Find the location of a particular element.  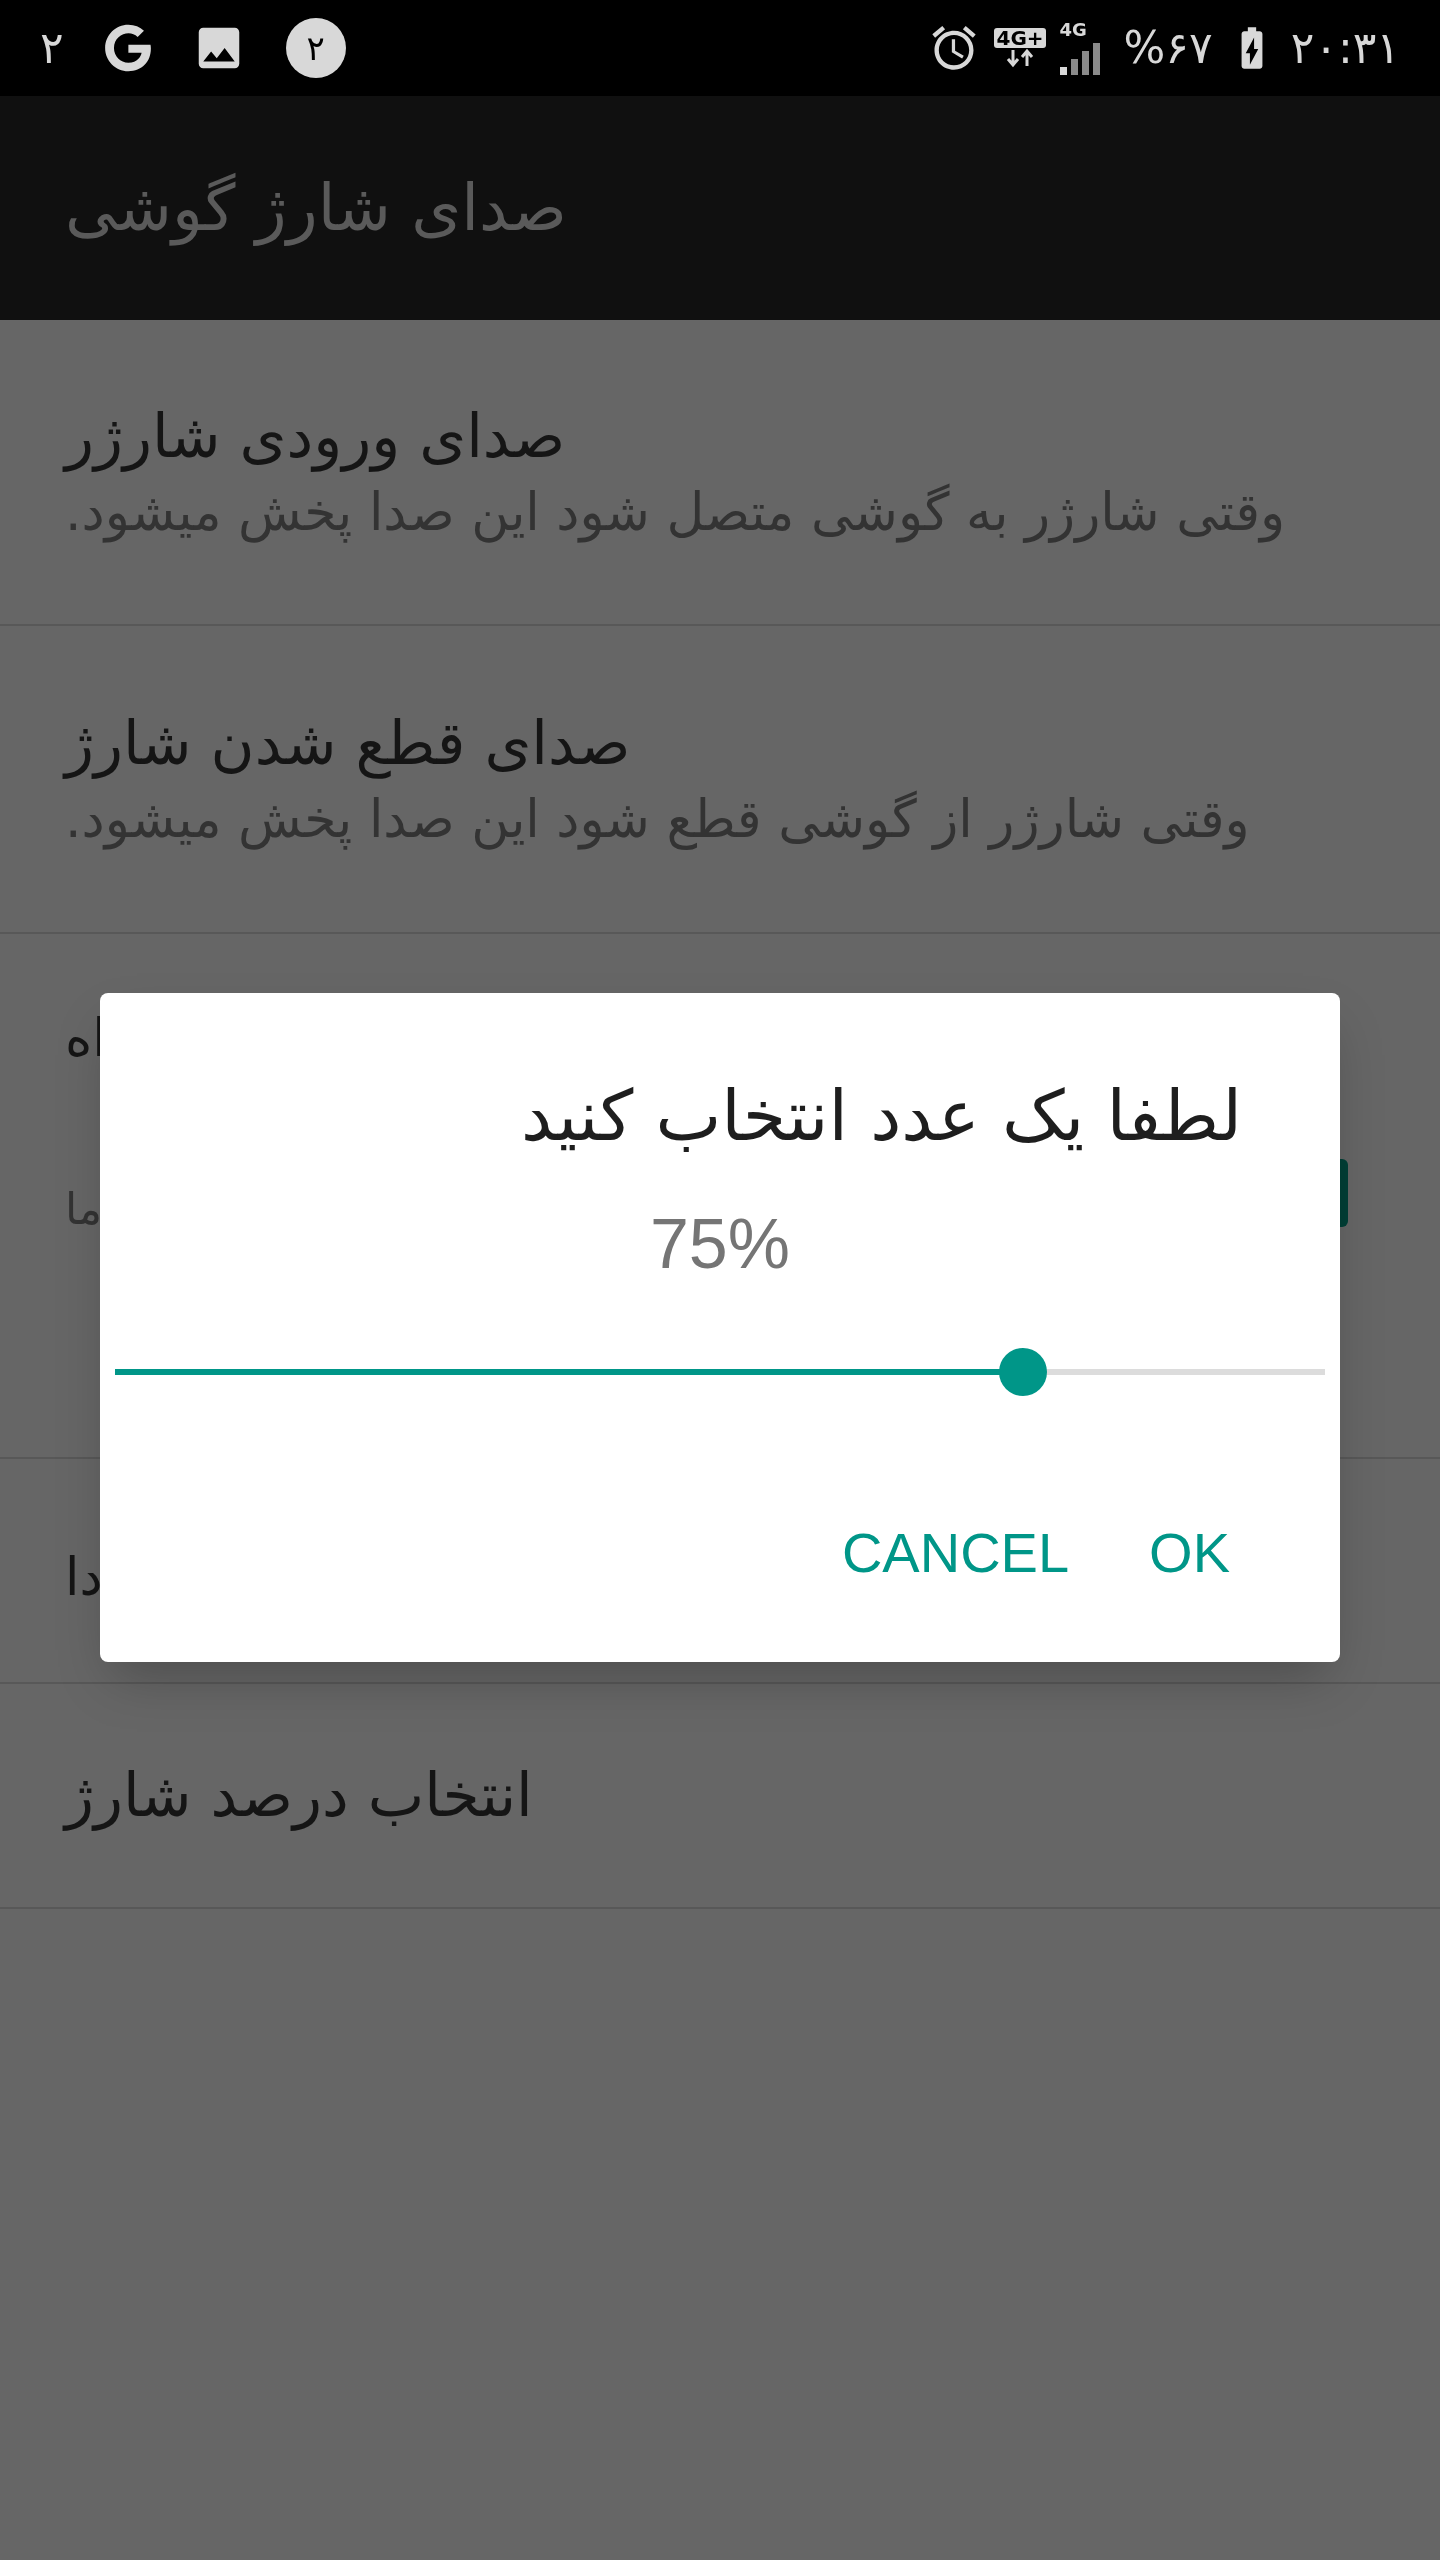

network-label: 4G+ is located at coordinates (1020, 38).